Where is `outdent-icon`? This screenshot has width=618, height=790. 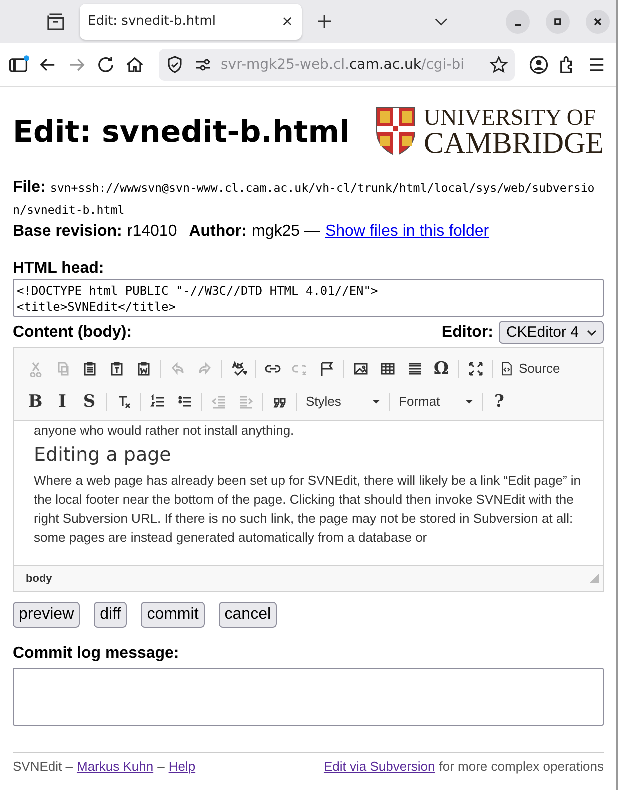
outdent-icon is located at coordinates (218, 402).